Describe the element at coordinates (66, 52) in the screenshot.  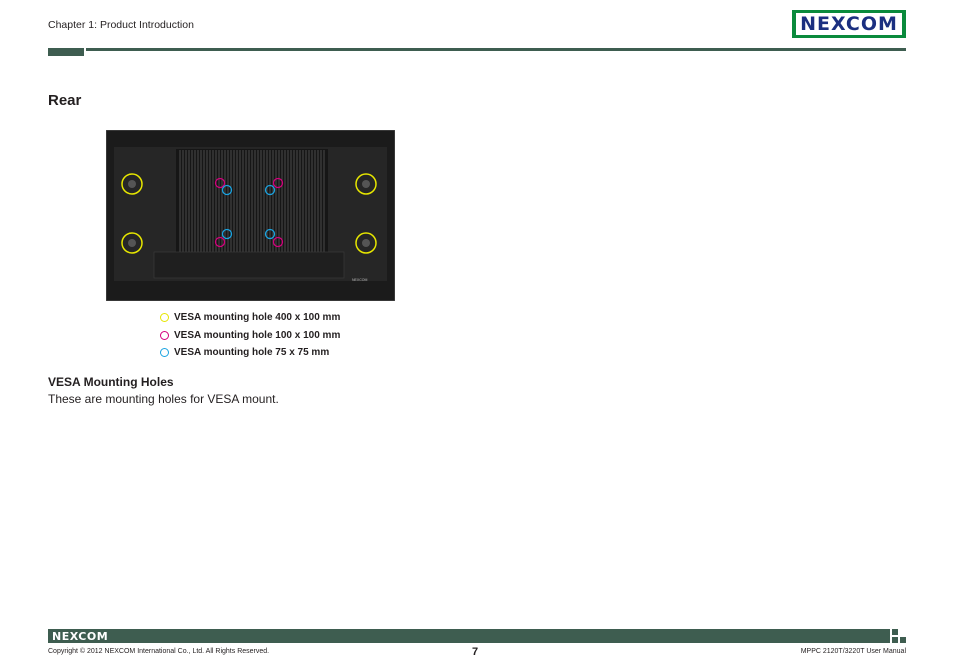
I see `header-rule-accent` at that location.